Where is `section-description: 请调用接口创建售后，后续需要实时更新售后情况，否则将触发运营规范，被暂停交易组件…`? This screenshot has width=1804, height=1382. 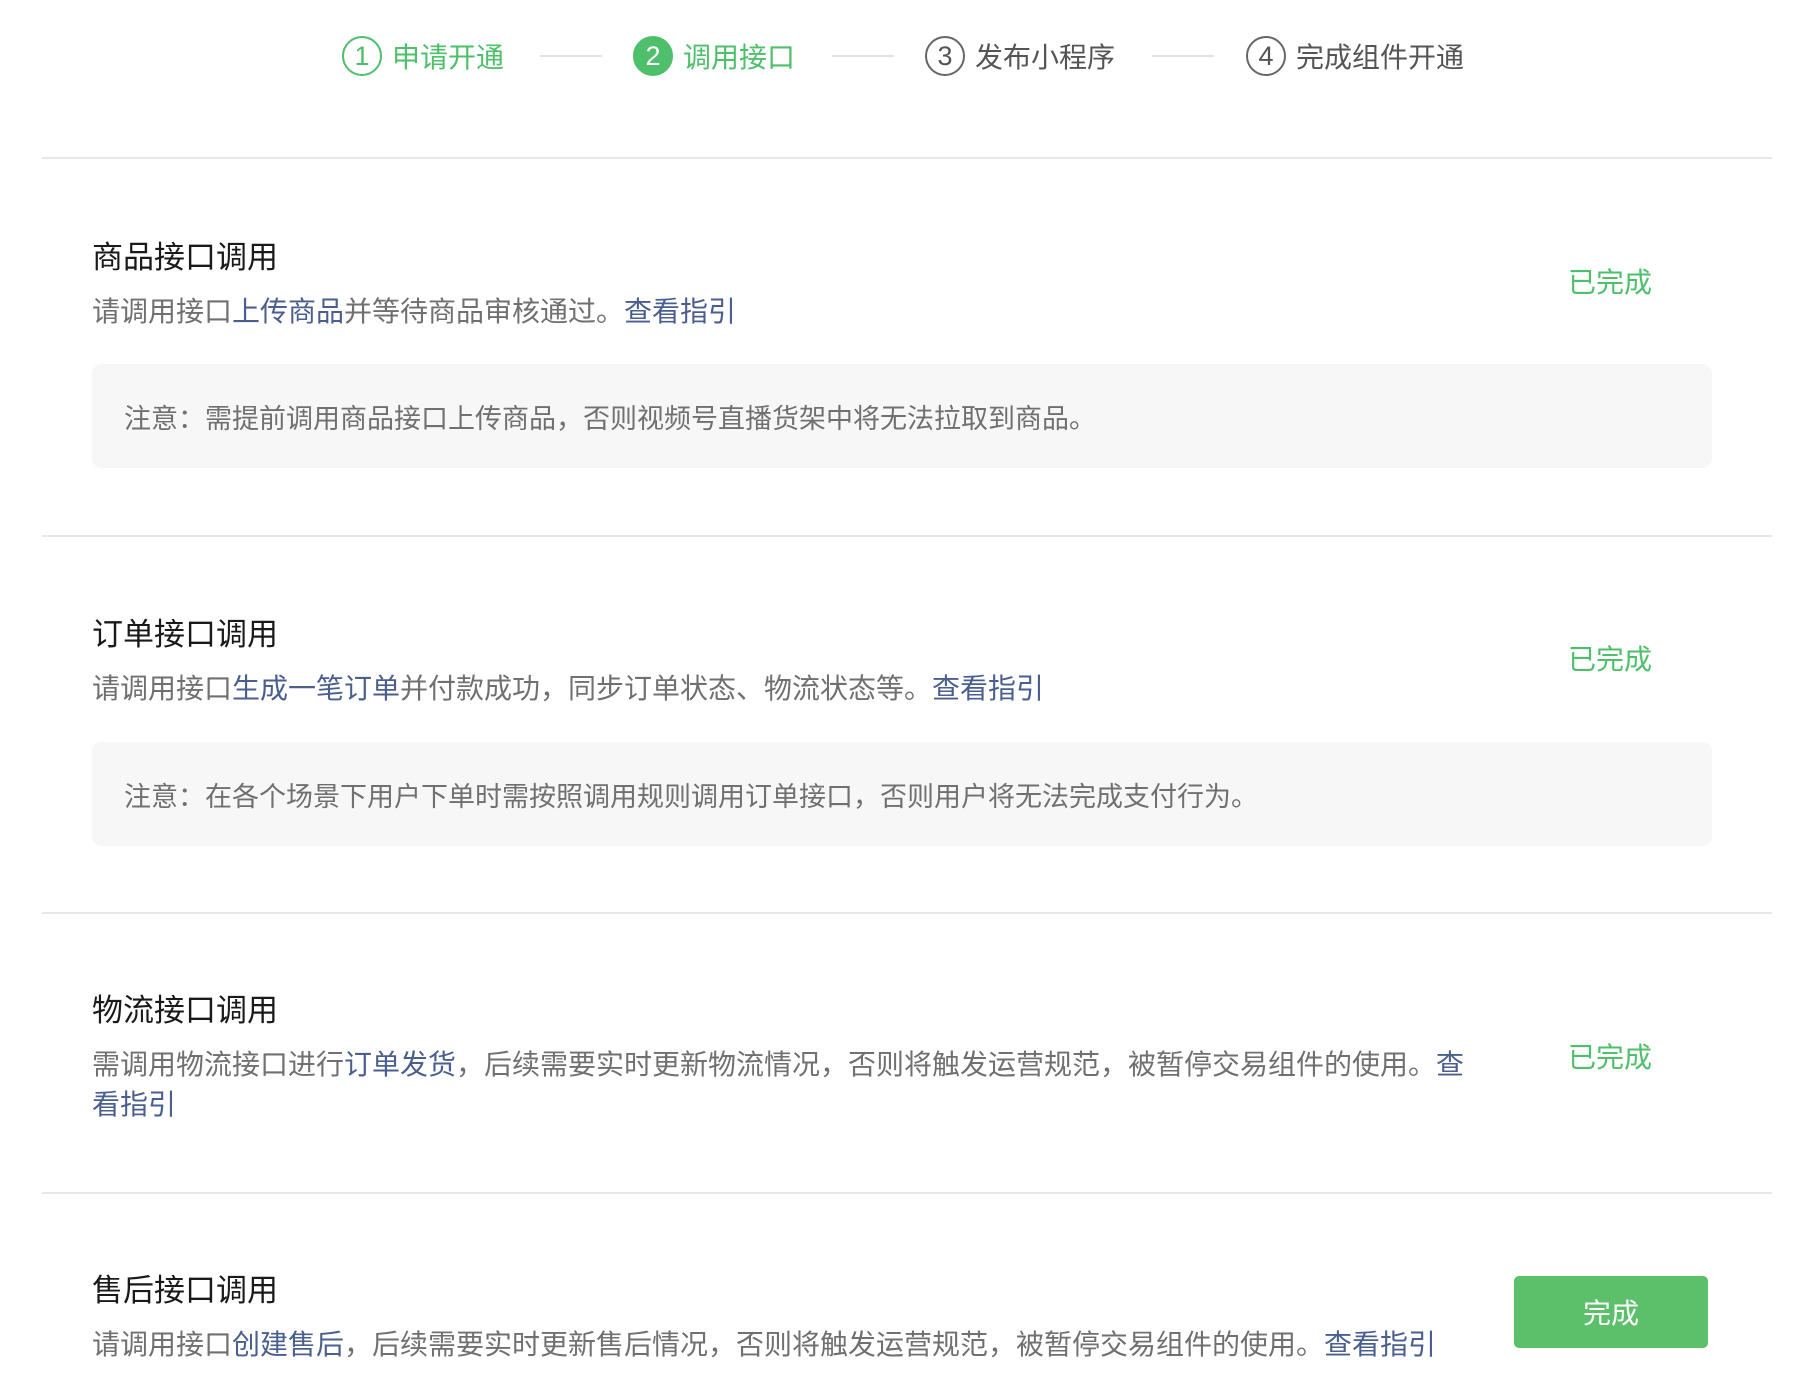 section-description: 请调用接口创建售后，后续需要实时更新售后情况，否则将触发运营规范，被暂停交易组件… is located at coordinates (802, 1345).